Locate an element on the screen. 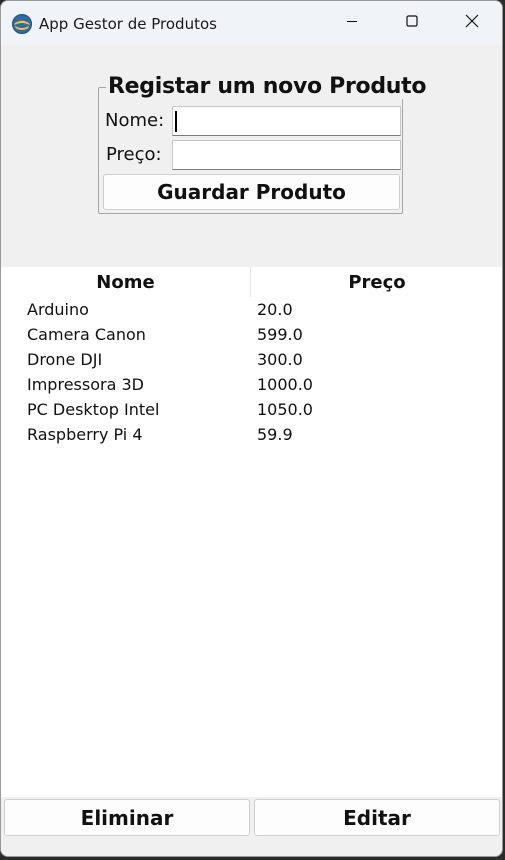 Image resolution: width=505 pixels, height=860 pixels. close-icon is located at coordinates (472, 23).